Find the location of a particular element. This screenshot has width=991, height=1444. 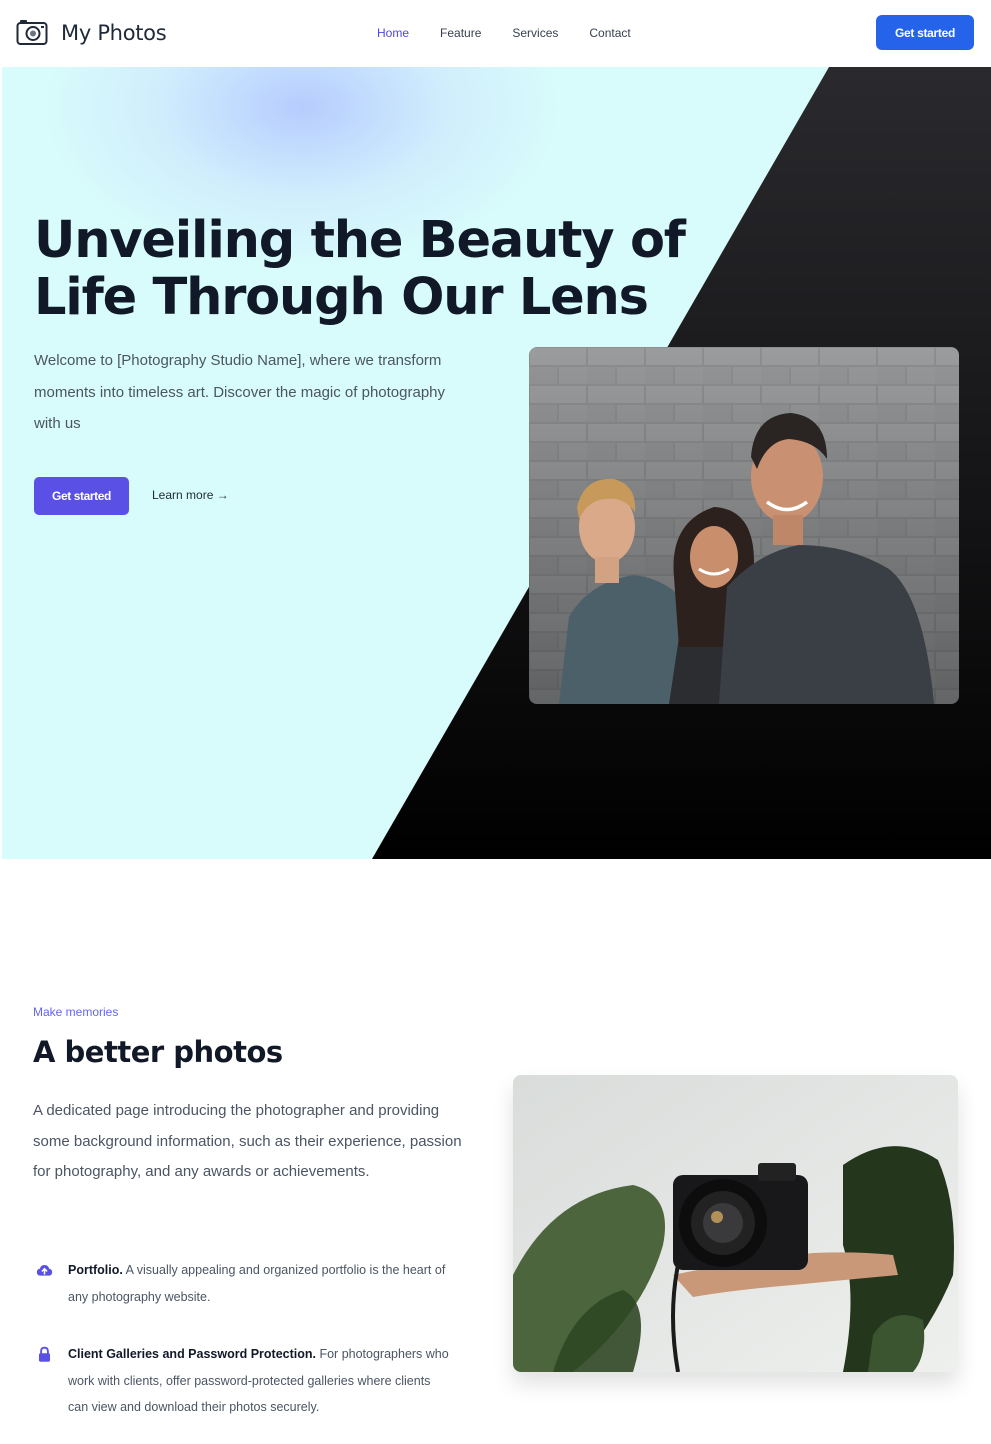

cloud-upload-icon is located at coordinates (44, 1270).